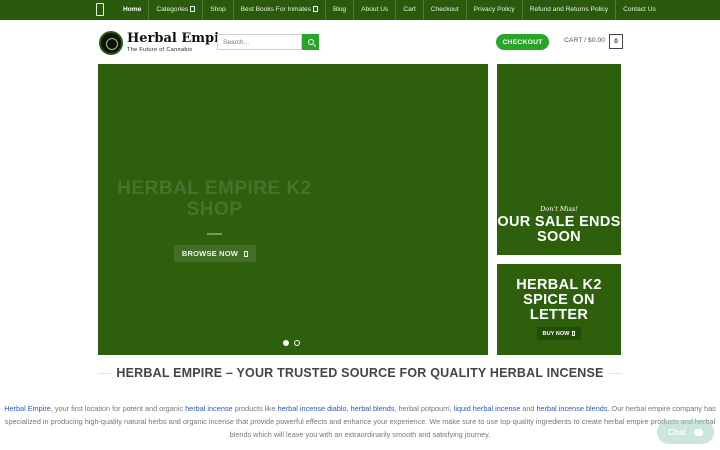 The width and height of the screenshot is (720, 450). Describe the element at coordinates (132, 10) in the screenshot. I see `nav-item-home: Home` at that location.